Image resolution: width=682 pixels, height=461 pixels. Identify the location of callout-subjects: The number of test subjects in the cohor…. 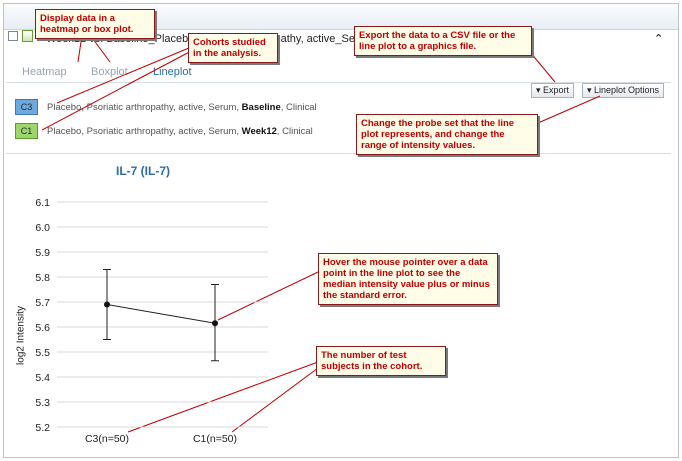
(381, 361).